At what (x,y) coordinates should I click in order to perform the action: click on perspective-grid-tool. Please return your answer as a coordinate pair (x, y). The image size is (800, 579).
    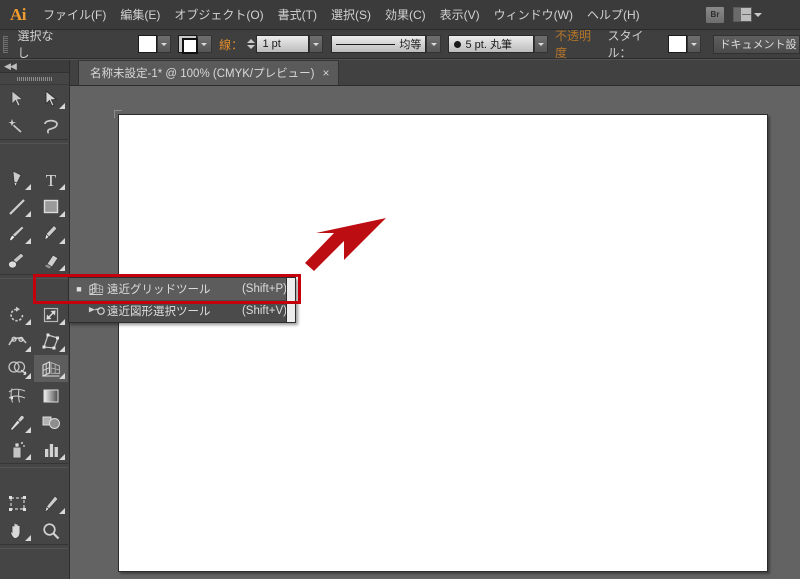
    Looking at the image, I should click on (51, 368).